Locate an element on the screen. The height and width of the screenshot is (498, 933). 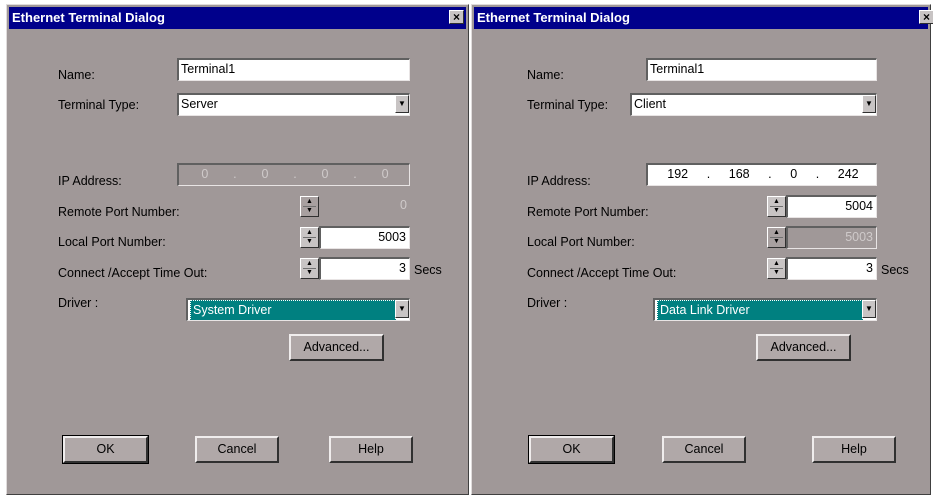
ip-octet-1: 192 is located at coordinates (677, 174).